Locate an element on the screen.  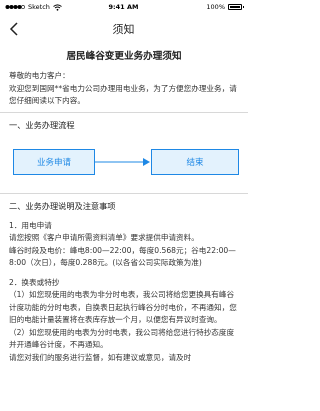
battery-percent: 100% is located at coordinates (215, 7).